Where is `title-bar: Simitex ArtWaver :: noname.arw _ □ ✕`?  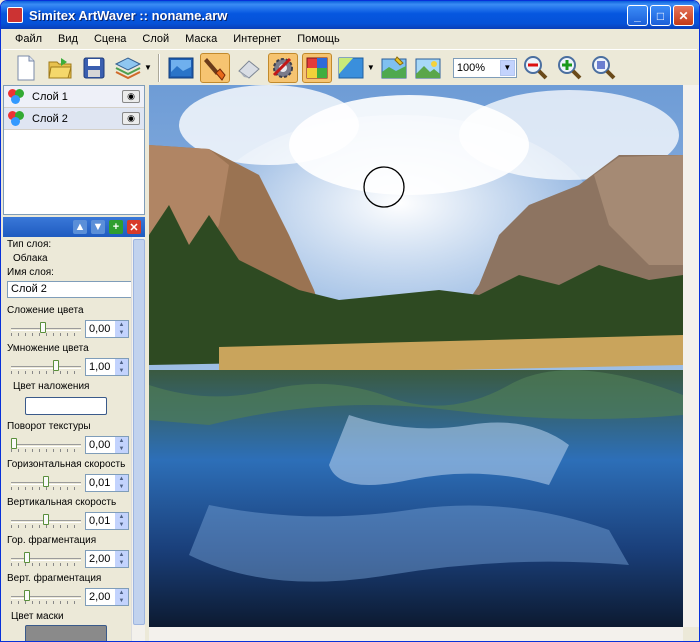
title-bar: Simitex ArtWaver :: noname.arw _ □ ✕ is located at coordinates (350, 15).